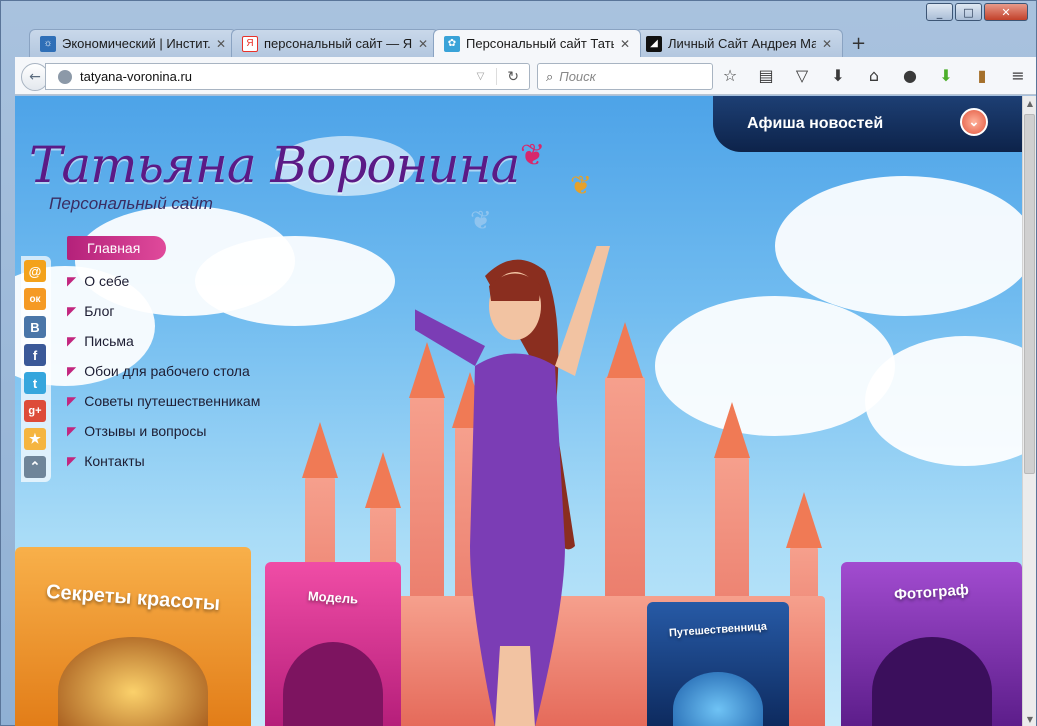 The width and height of the screenshot is (1037, 726). Describe the element at coordinates (107, 281) in the screenshot. I see `menu-item-label: О себе` at that location.